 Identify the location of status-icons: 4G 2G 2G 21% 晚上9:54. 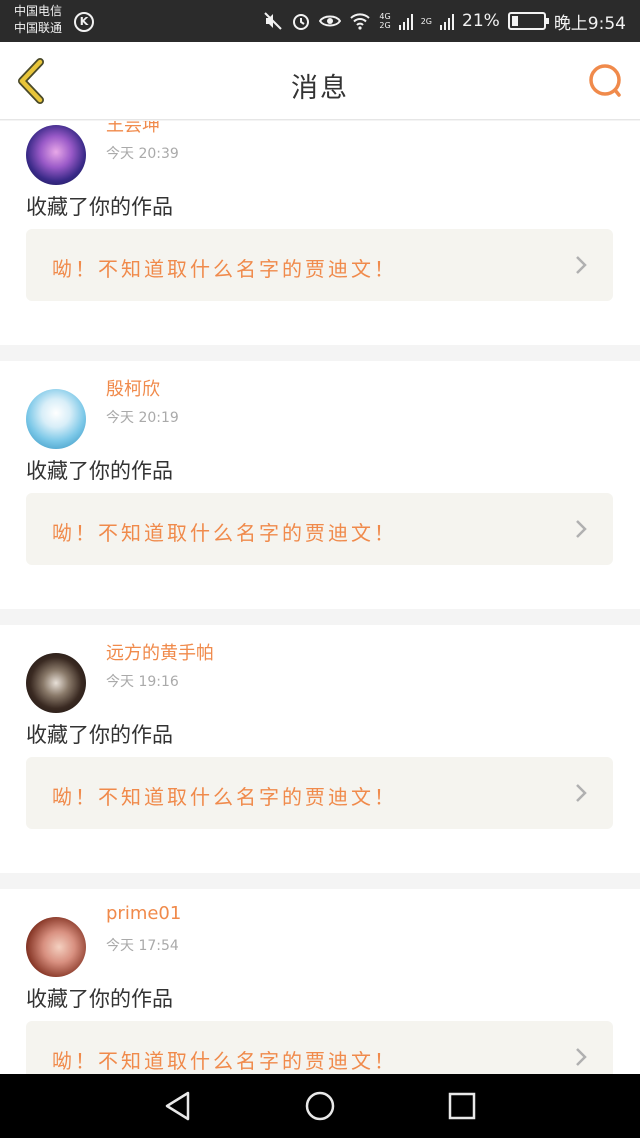
(444, 21).